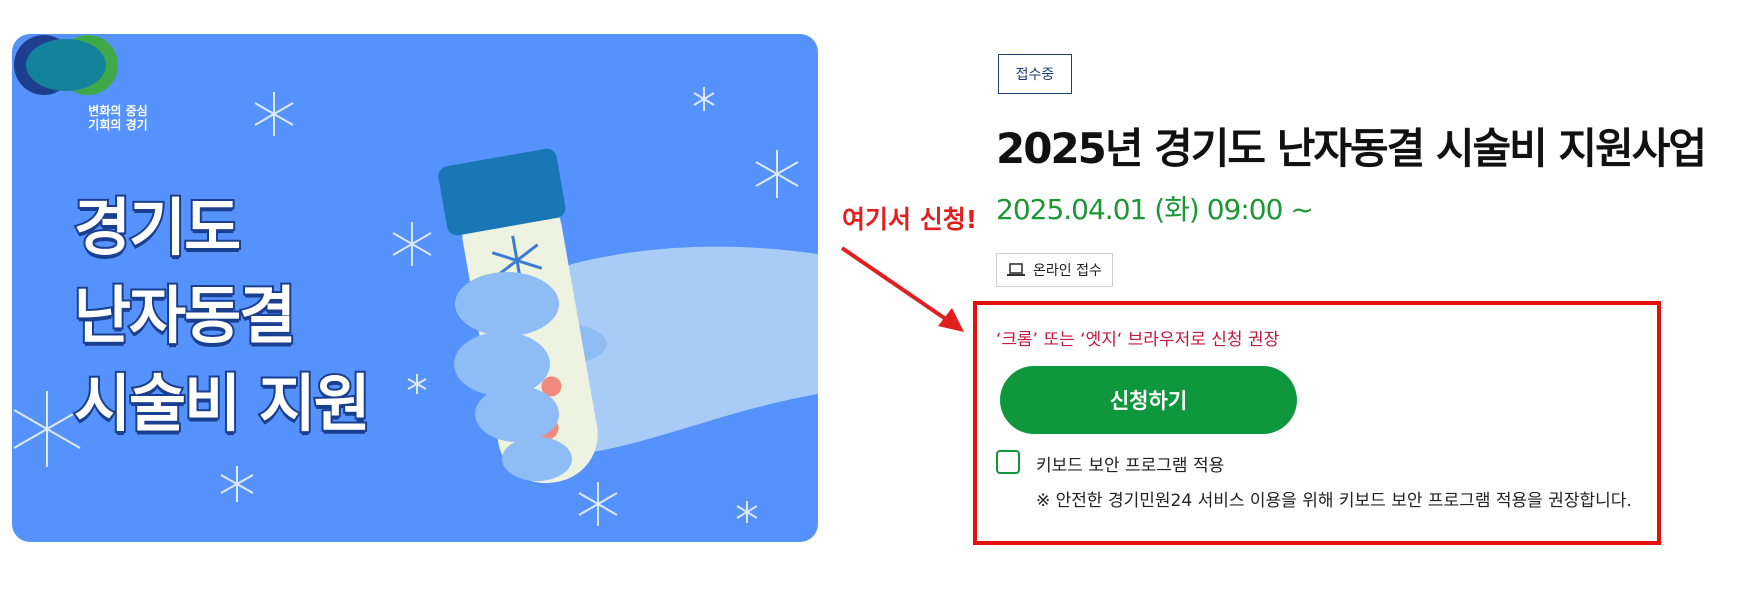  I want to click on application-date: 2025.04.01 (화) 09:00 ~, so click(1155, 209).